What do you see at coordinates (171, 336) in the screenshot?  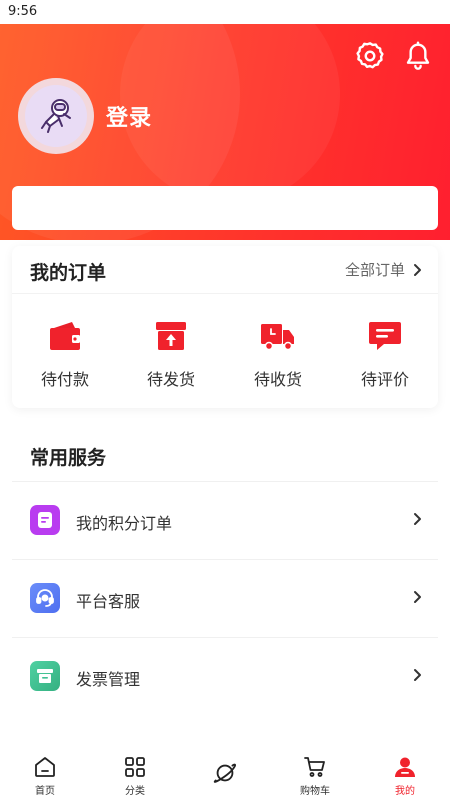 I see `box-upload-icon` at bounding box center [171, 336].